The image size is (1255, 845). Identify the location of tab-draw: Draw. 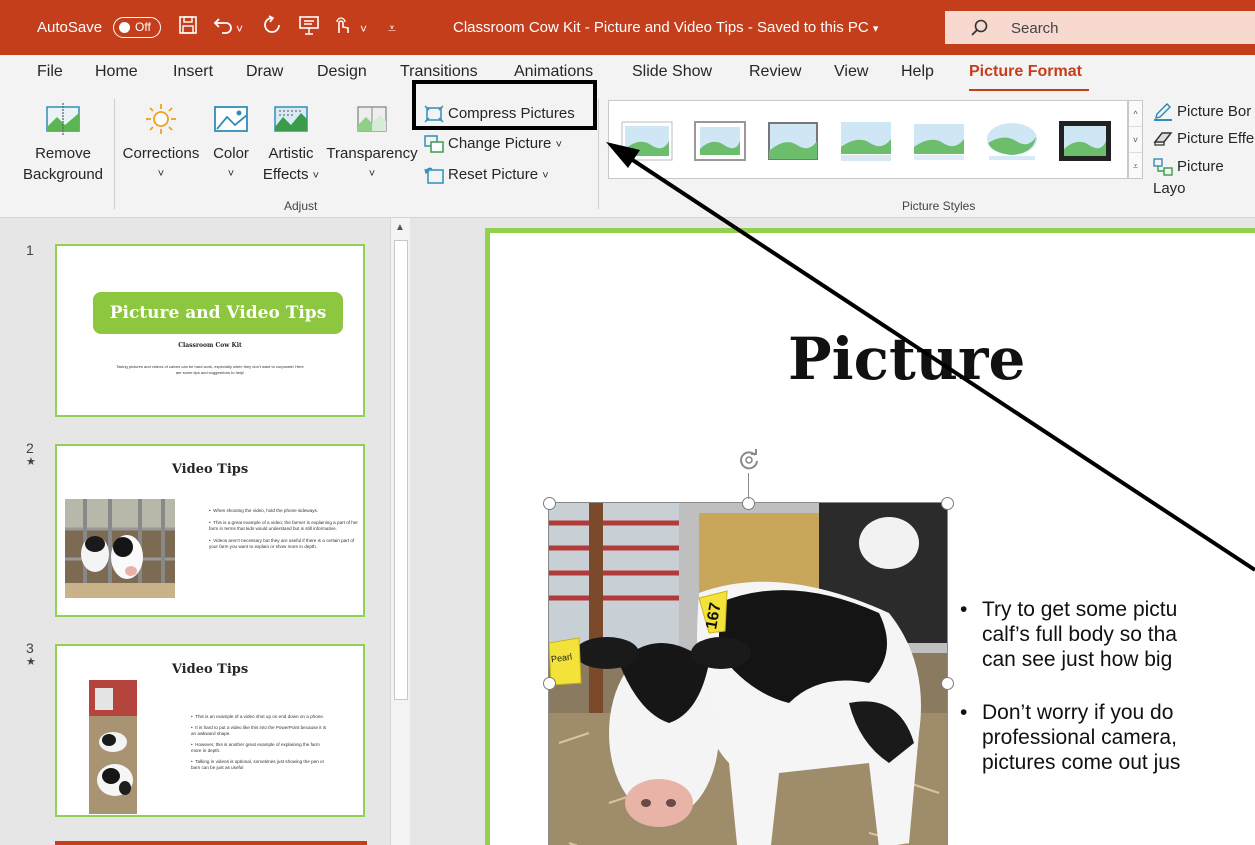
(264, 72).